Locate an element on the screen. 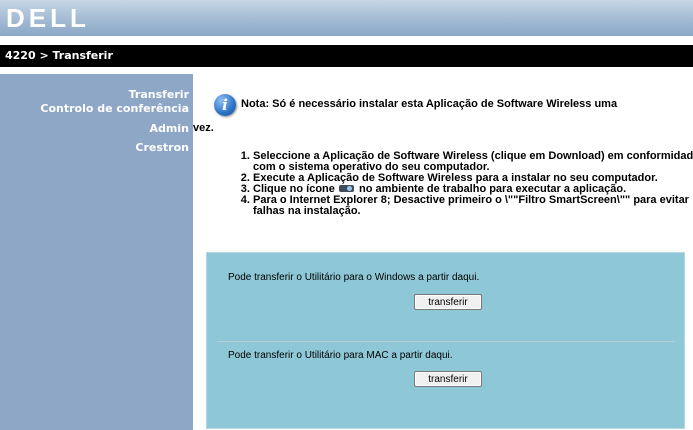  header-banner: DELL is located at coordinates (346, 18).